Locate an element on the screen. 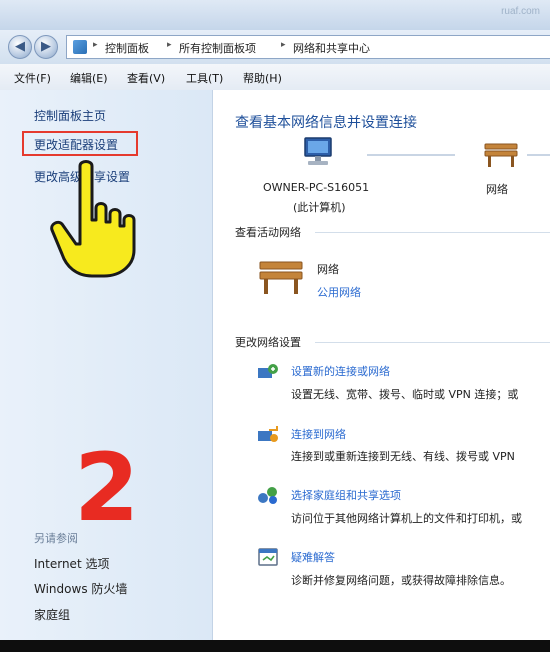 Image resolution: width=550 pixels, height=652 pixels. internet-connection-line is located at coordinates (538, 155).